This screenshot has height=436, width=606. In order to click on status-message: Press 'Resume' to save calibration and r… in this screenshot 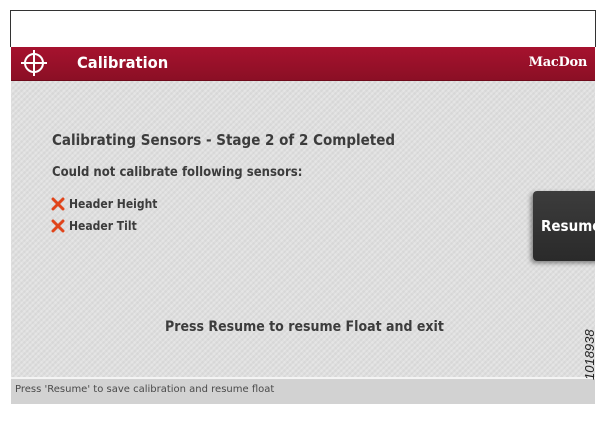, I will do `click(145, 389)`.